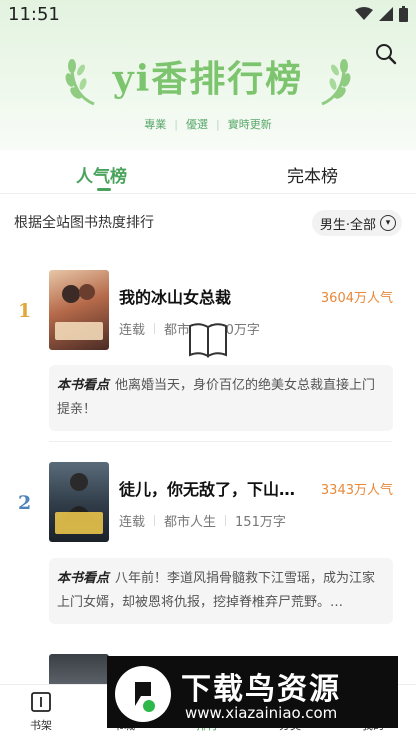 The width and height of the screenshot is (416, 739). I want to click on watermark-logo, so click(143, 694).